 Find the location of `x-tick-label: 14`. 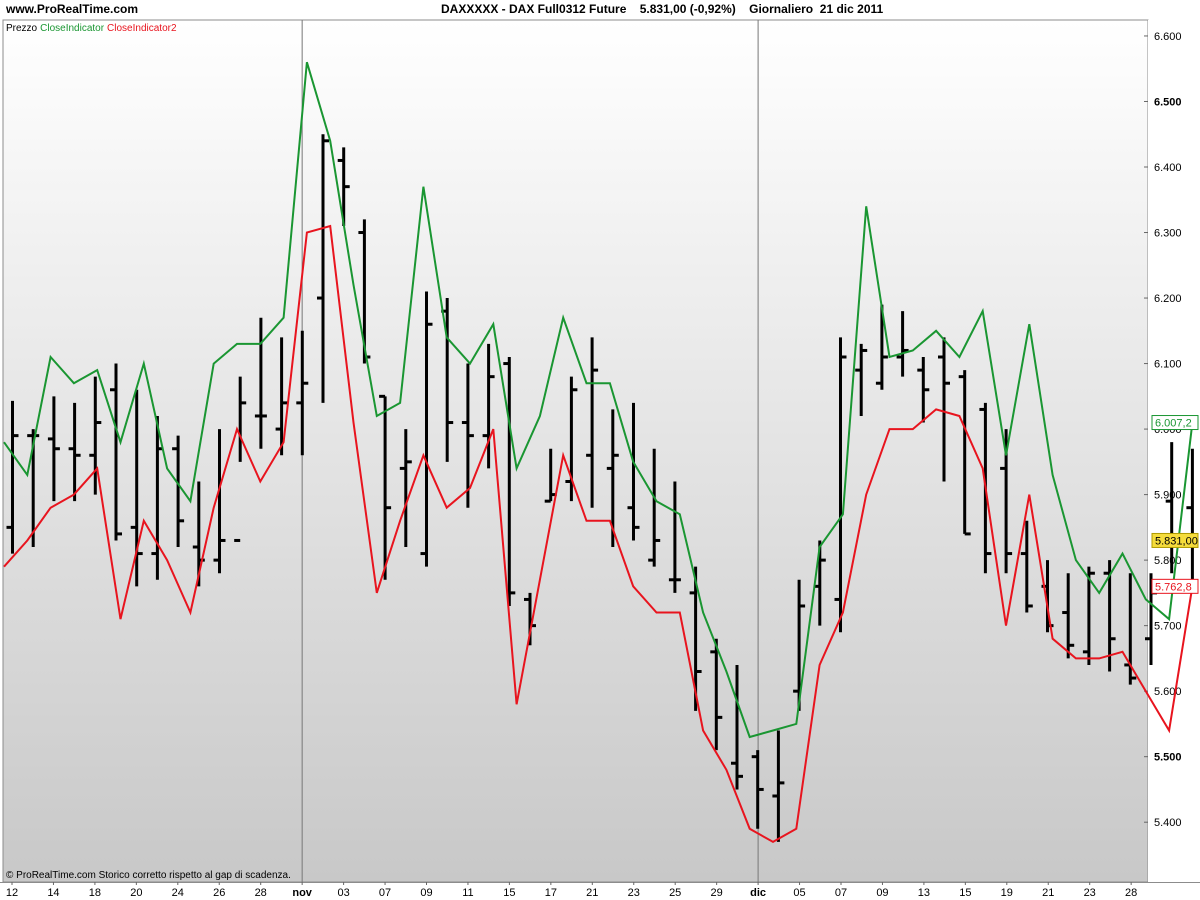

x-tick-label: 14 is located at coordinates (53, 893).